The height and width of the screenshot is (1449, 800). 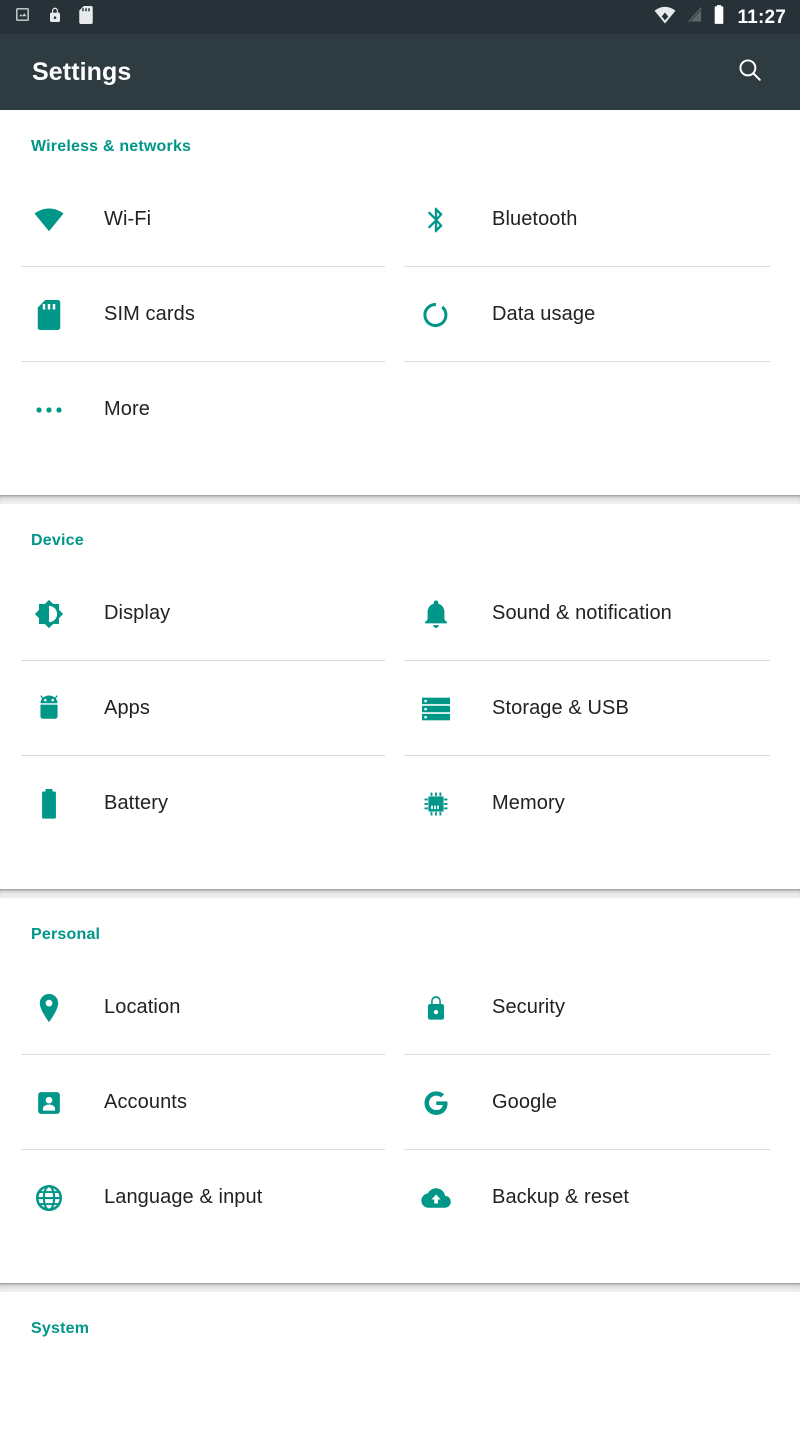 I want to click on bluetooth-icon, so click(x=436, y=220).